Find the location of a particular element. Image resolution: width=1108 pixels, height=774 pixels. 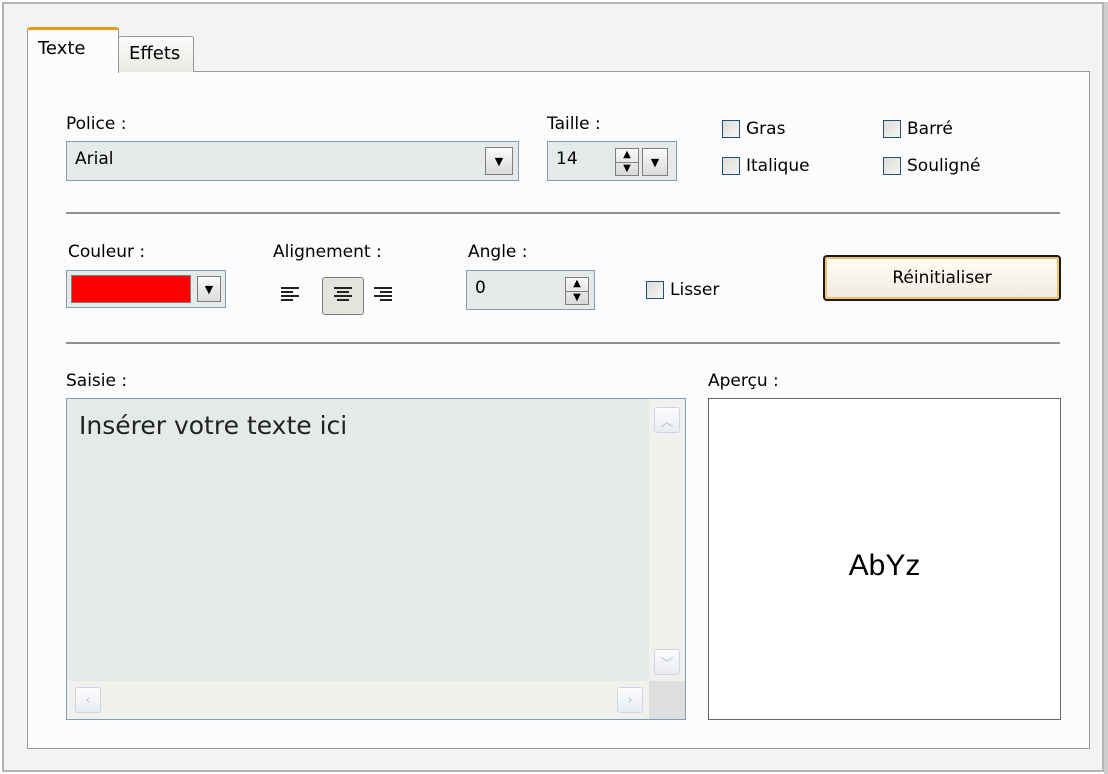

italic-checkbox: Italique is located at coordinates (766, 166).